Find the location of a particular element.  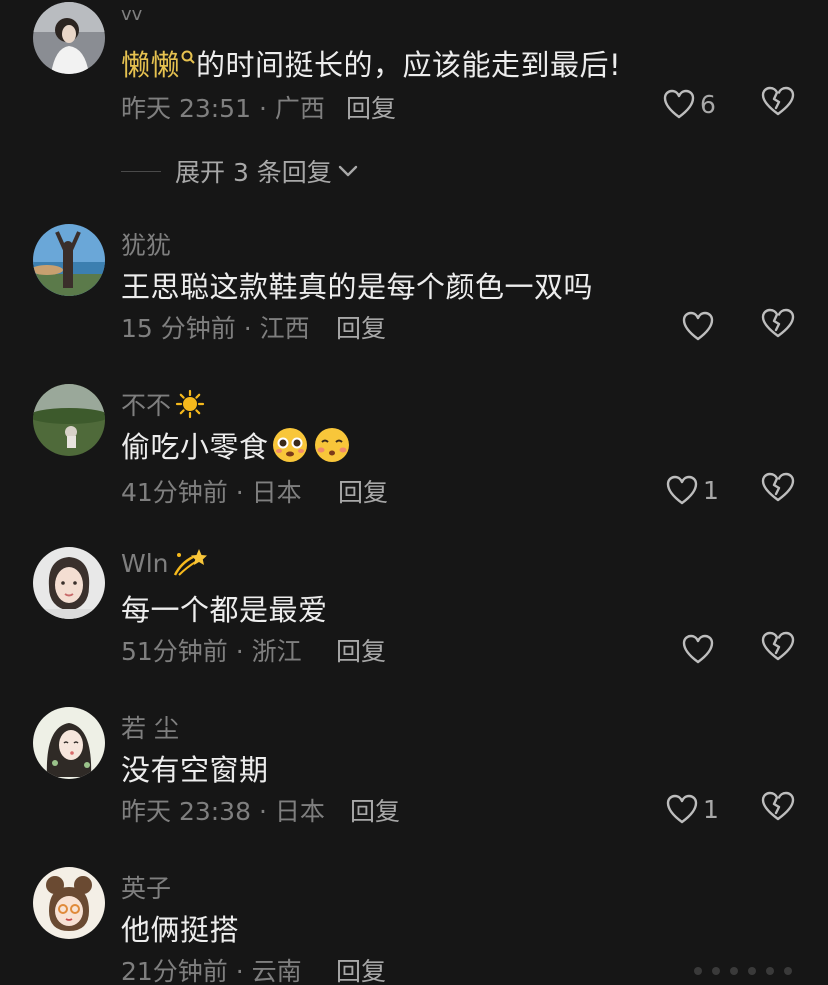

username: vv is located at coordinates (131, 14).